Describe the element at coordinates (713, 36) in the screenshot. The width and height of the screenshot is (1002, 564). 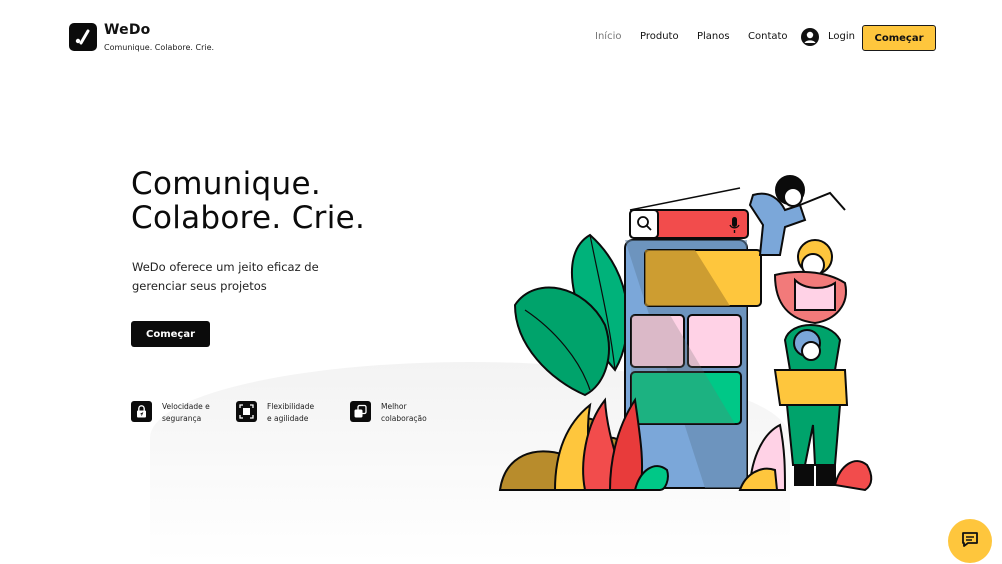
I see `nav-item-planos: Planos` at that location.